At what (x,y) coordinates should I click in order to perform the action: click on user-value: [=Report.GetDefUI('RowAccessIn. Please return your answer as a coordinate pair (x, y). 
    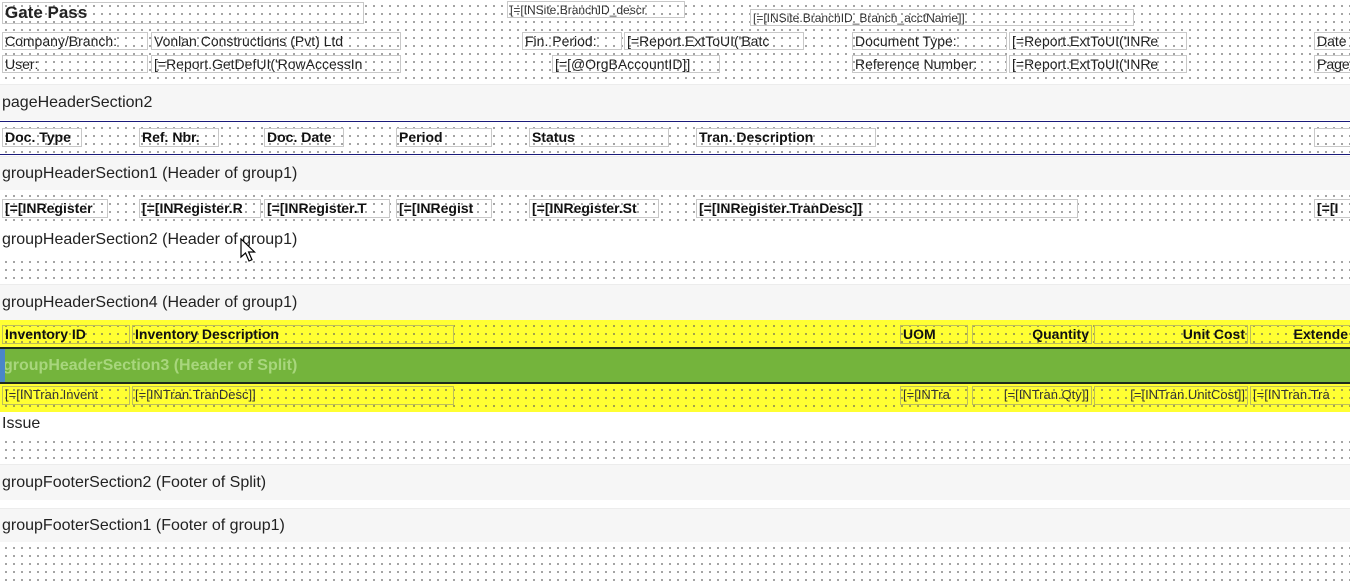
    Looking at the image, I should click on (276, 64).